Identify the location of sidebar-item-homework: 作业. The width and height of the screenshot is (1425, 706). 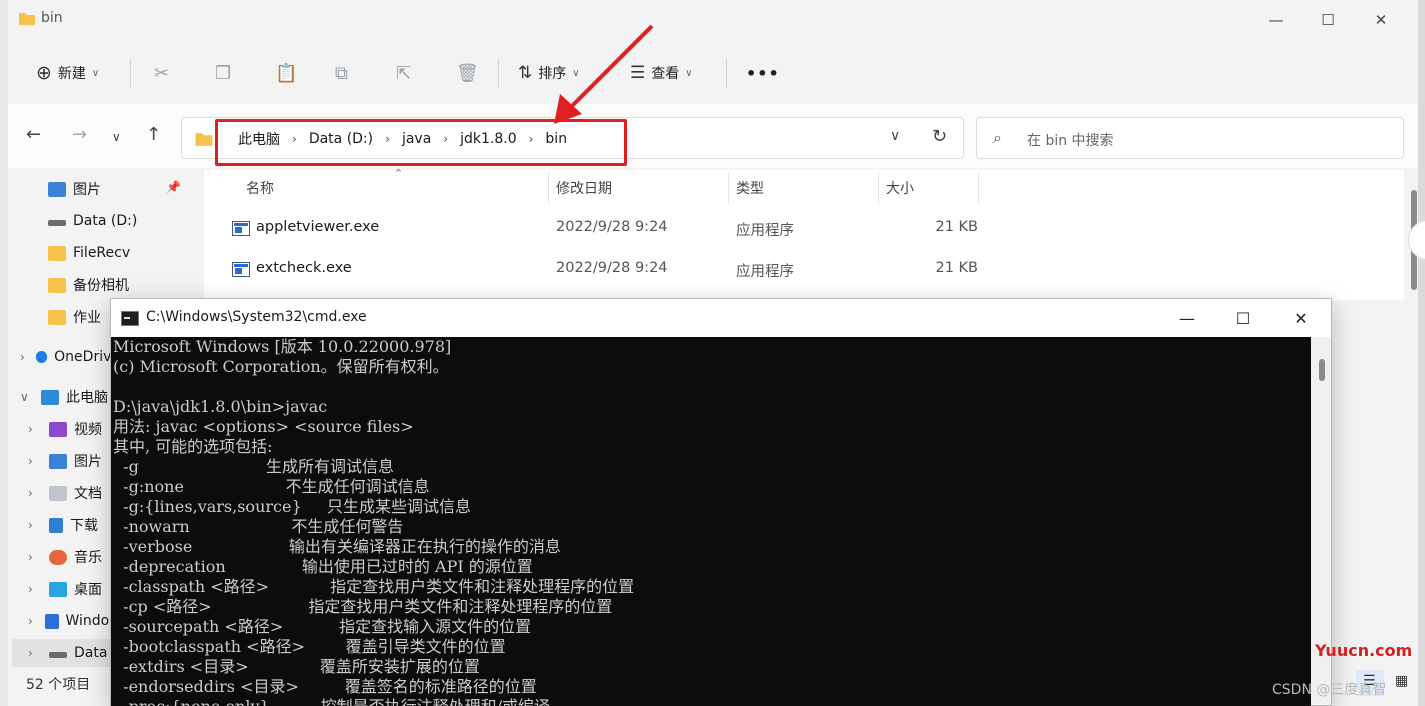
(74, 317).